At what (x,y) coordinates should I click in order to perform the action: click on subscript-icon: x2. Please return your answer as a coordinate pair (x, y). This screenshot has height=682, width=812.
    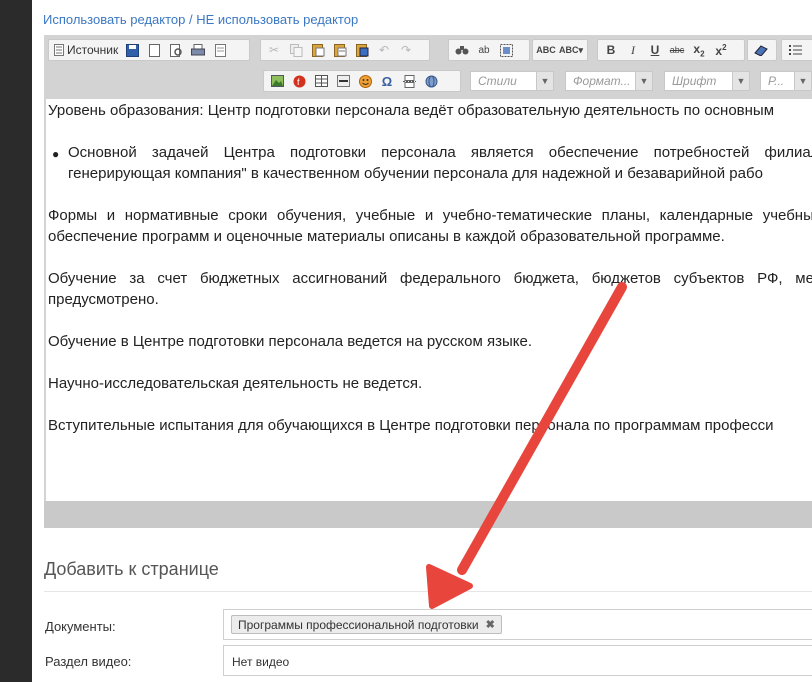
    Looking at the image, I should click on (699, 50).